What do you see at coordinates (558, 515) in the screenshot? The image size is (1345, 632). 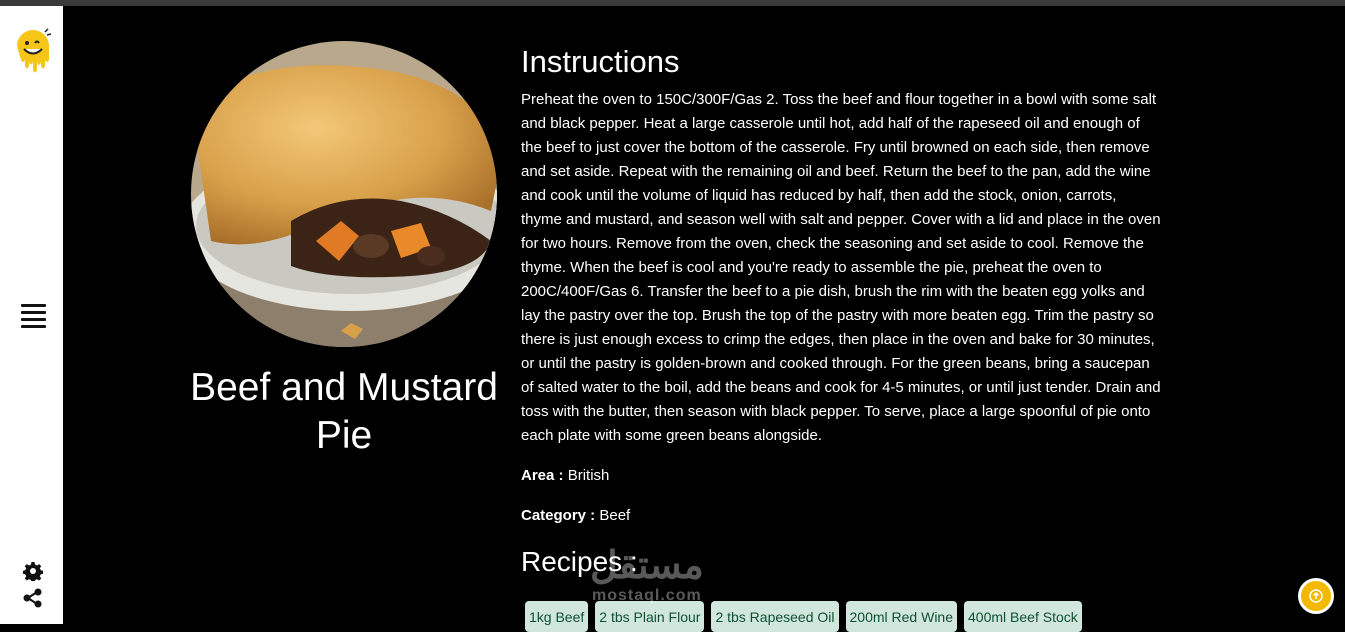 I see `category-label: Category :` at bounding box center [558, 515].